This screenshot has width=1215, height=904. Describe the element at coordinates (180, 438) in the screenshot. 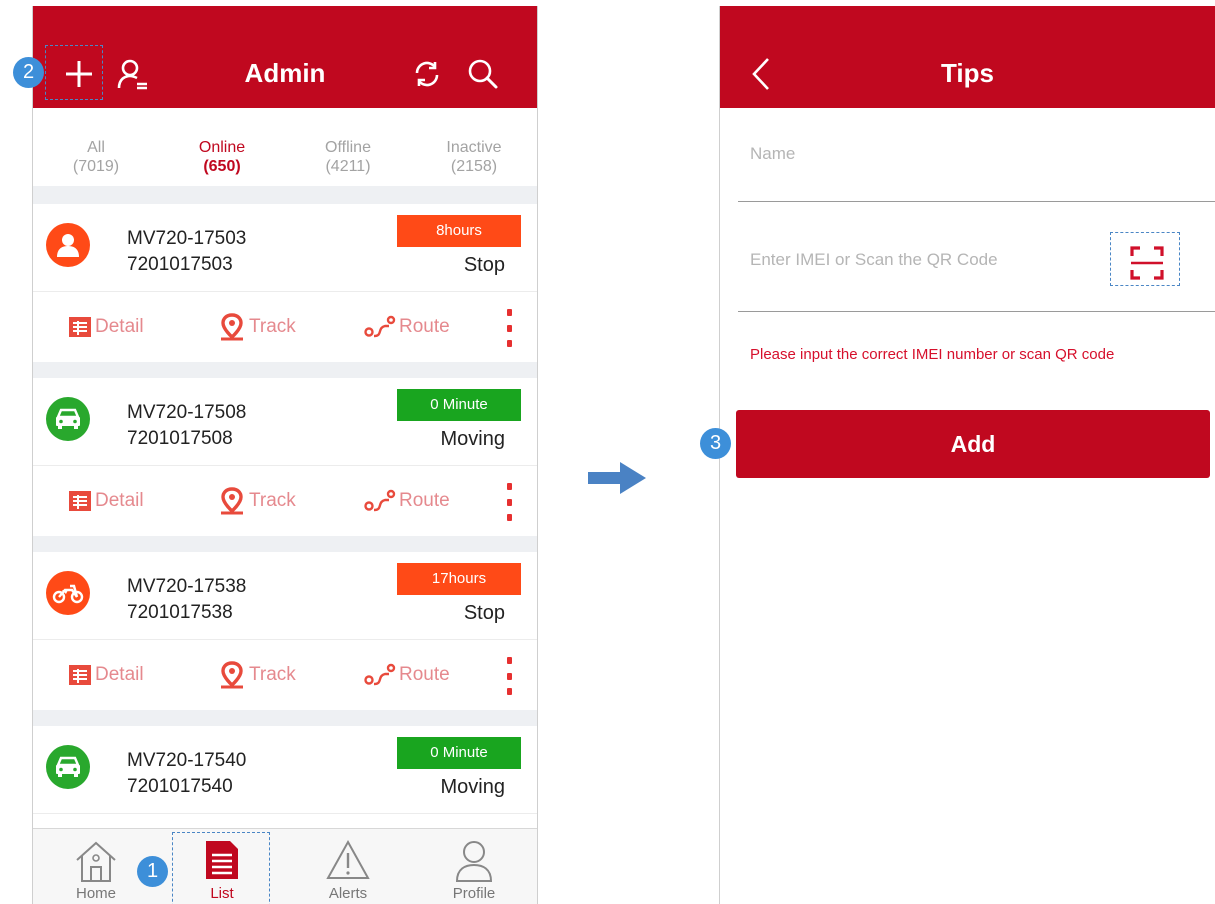

I see `device-imei: 7201017508` at that location.